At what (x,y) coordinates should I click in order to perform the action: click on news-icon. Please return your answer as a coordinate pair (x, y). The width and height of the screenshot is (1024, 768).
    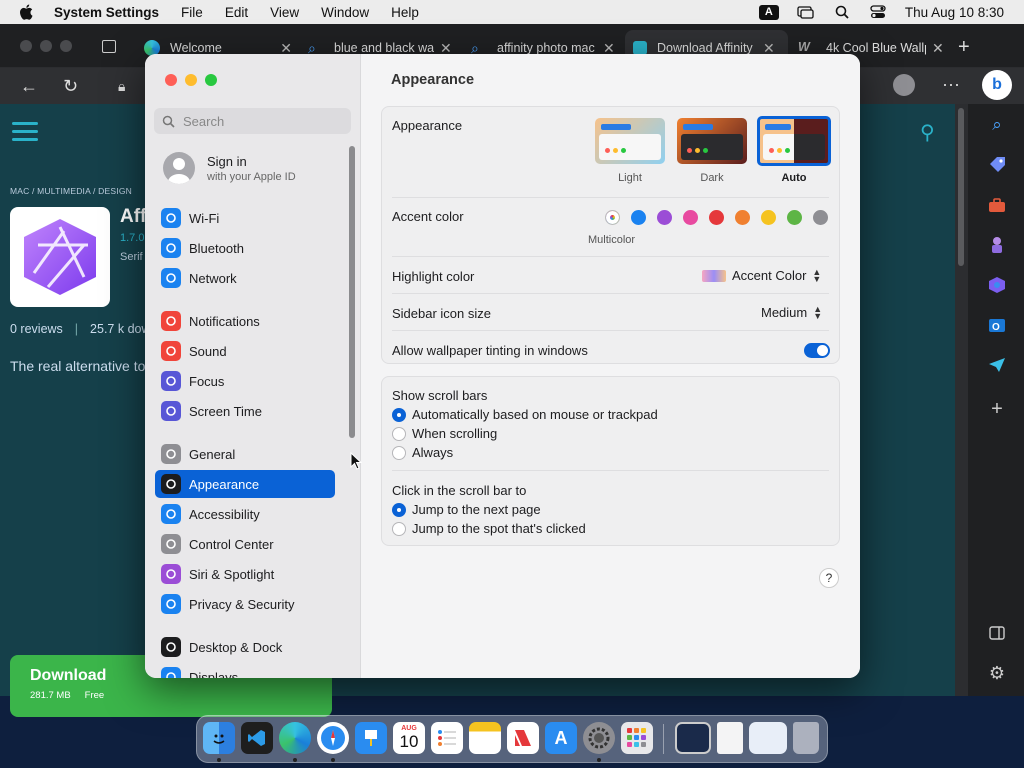
    Looking at the image, I should click on (523, 738).